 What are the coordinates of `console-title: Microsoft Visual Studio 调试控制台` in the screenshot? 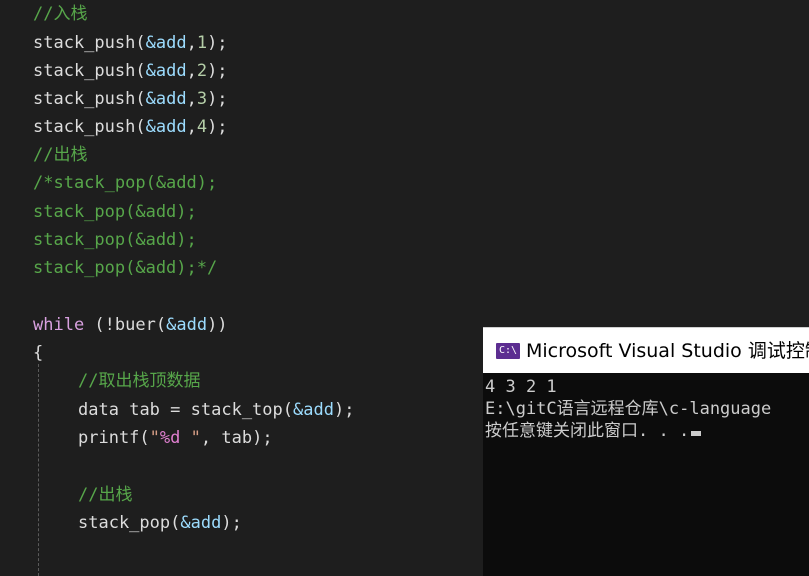 It's located at (667, 351).